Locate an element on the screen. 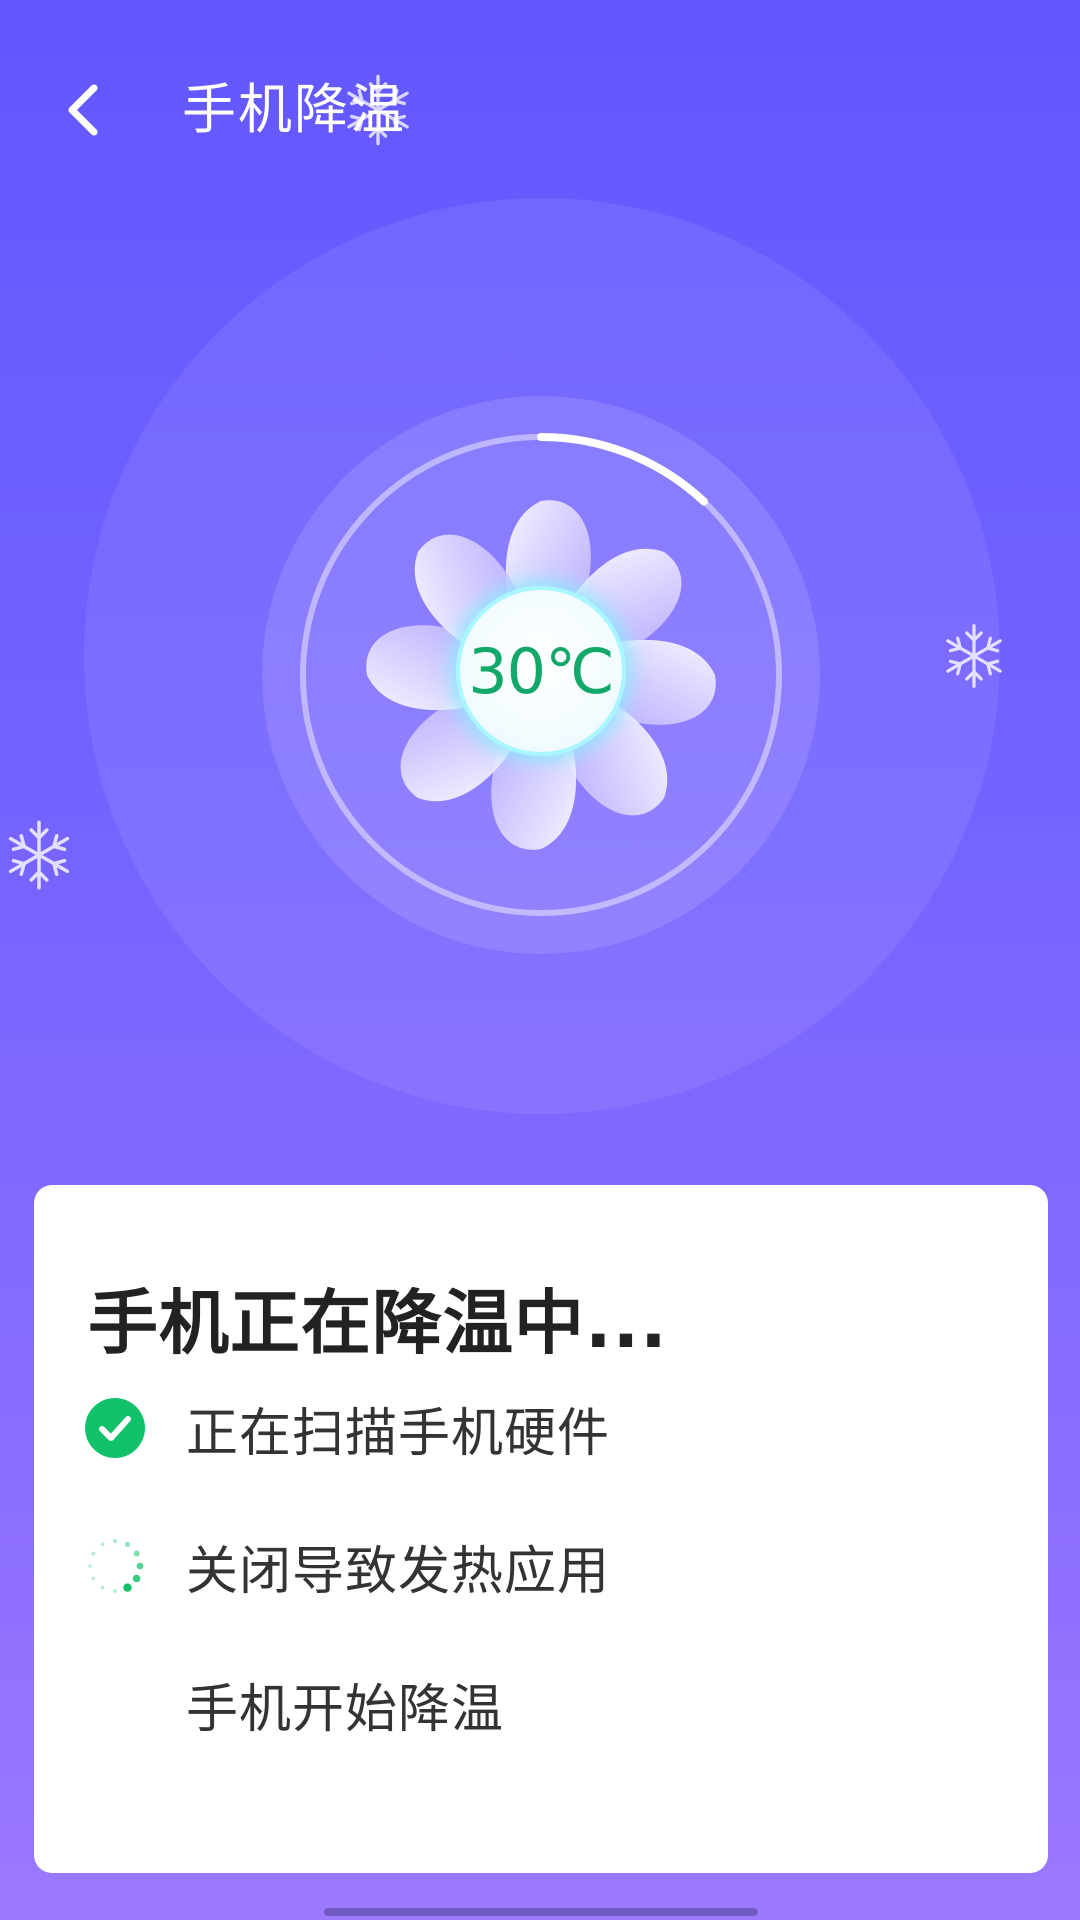 This screenshot has height=1920, width=1080. step-label: 关闭导致发热应用 is located at coordinates (398, 1571).